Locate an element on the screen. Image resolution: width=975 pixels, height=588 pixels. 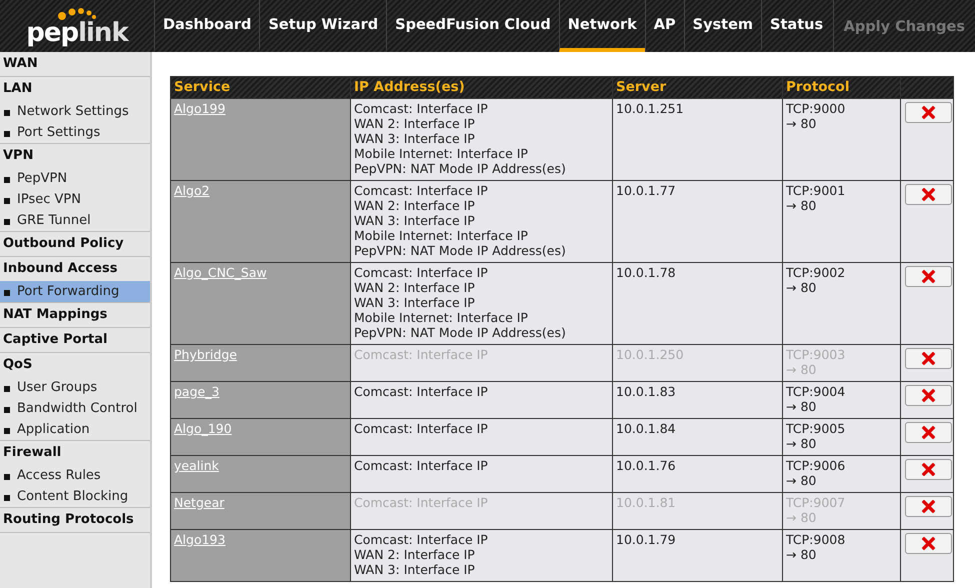
table-cell: 10.0.1.76 is located at coordinates (697, 474).